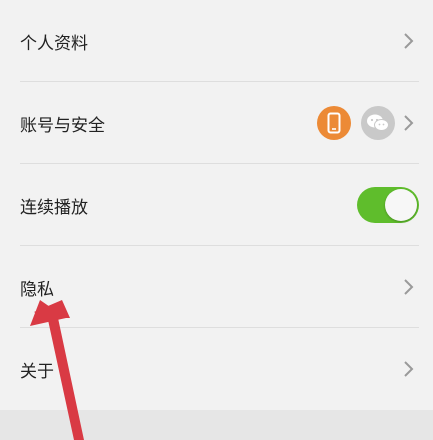  I want to click on continuous-play-toggle, so click(388, 205).